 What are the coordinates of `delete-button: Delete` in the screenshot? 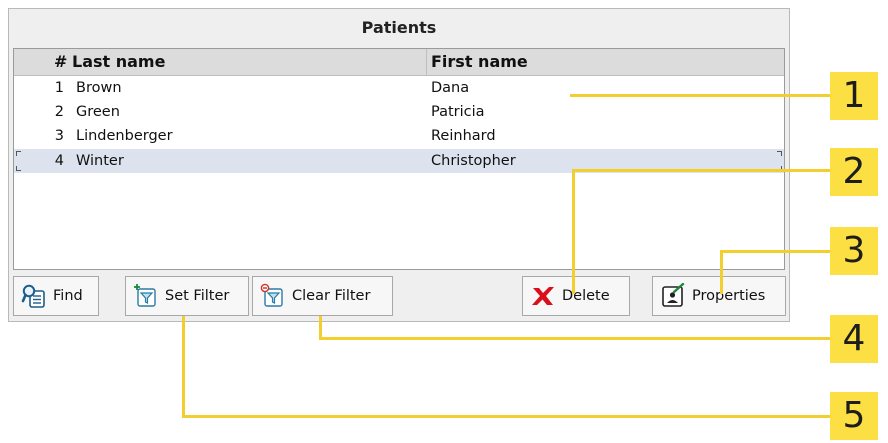 It's located at (576, 296).